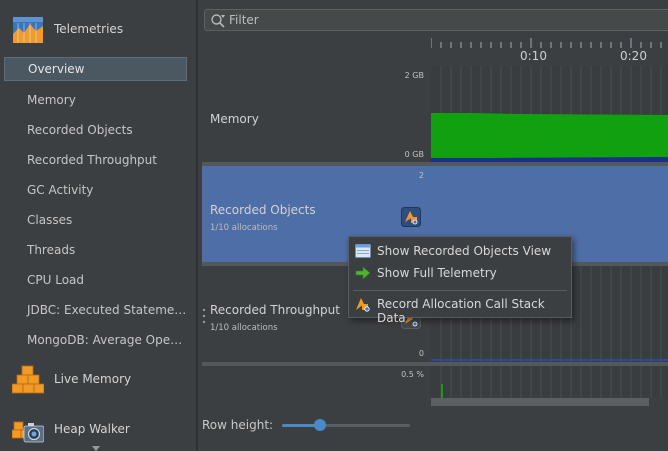 Image resolution: width=668 pixels, height=451 pixels. I want to click on timeline-tick-label: 0:20, so click(633, 56).